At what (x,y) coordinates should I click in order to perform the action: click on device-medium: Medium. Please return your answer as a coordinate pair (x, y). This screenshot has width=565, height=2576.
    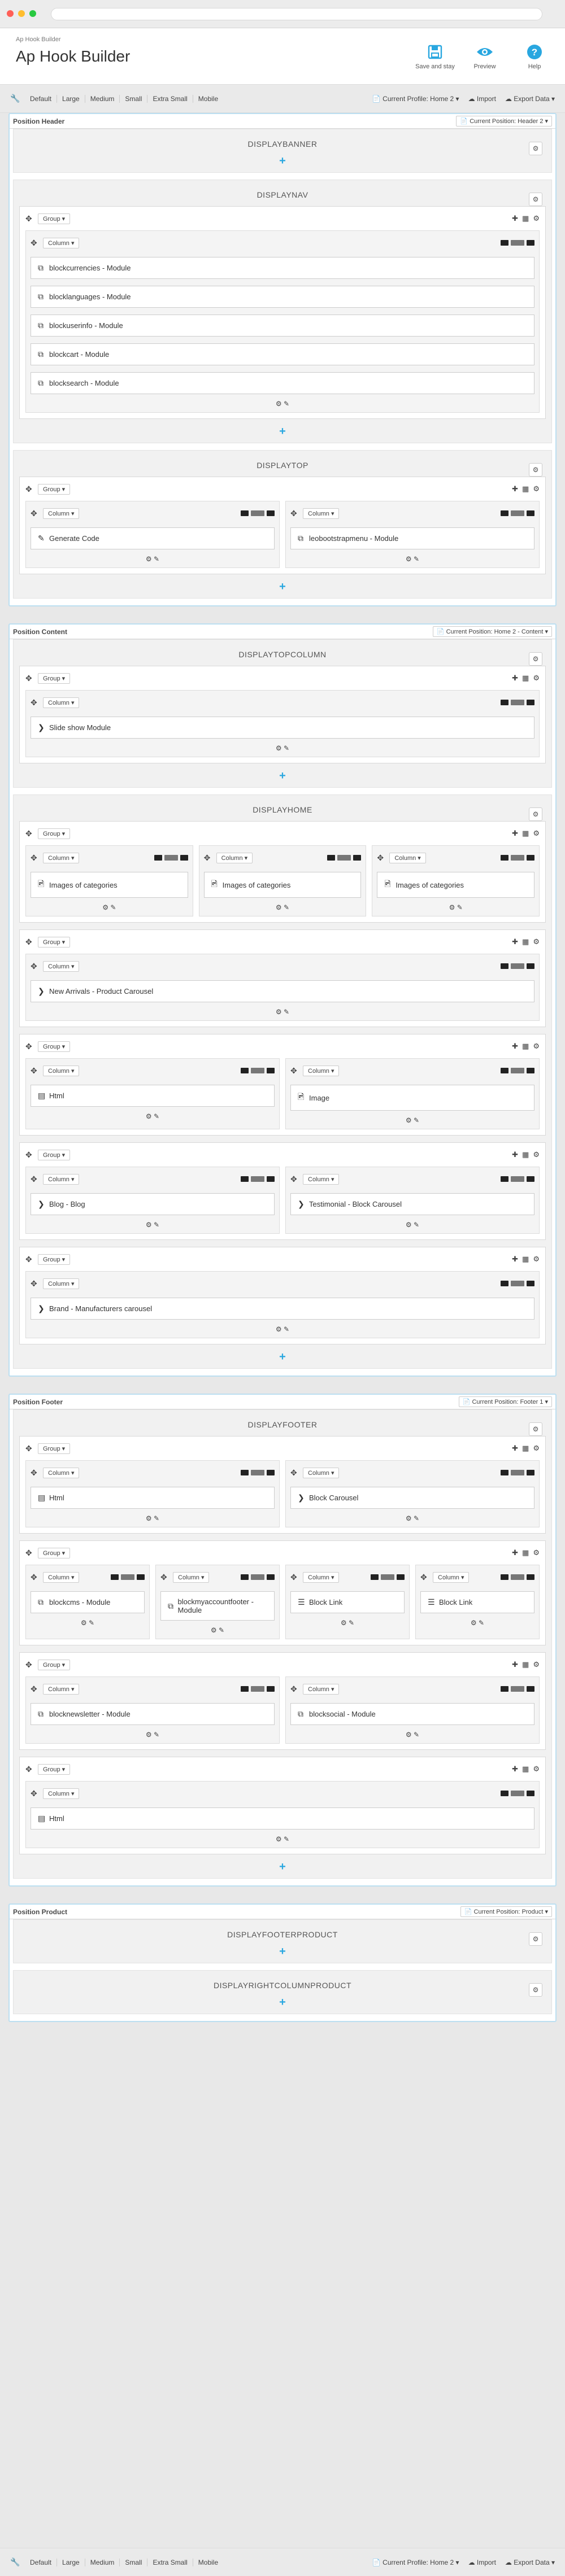
    Looking at the image, I should click on (102, 2562).